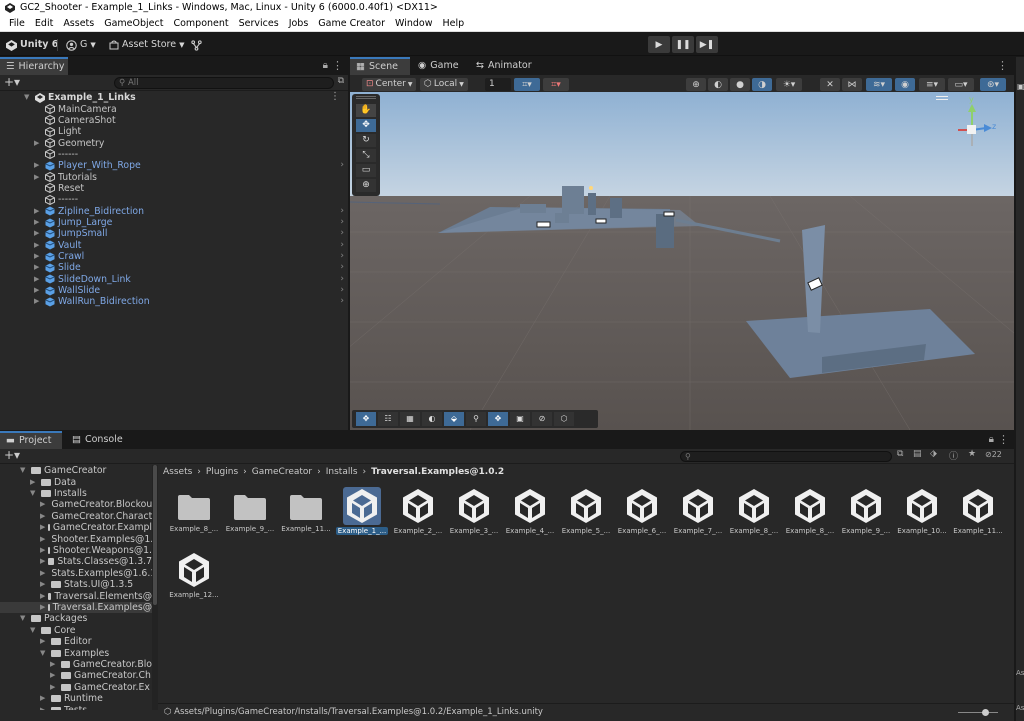 This screenshot has height=721, width=1024. Describe the element at coordinates (76, 618) in the screenshot. I see `project-tree-item: ▼ Packages` at that location.